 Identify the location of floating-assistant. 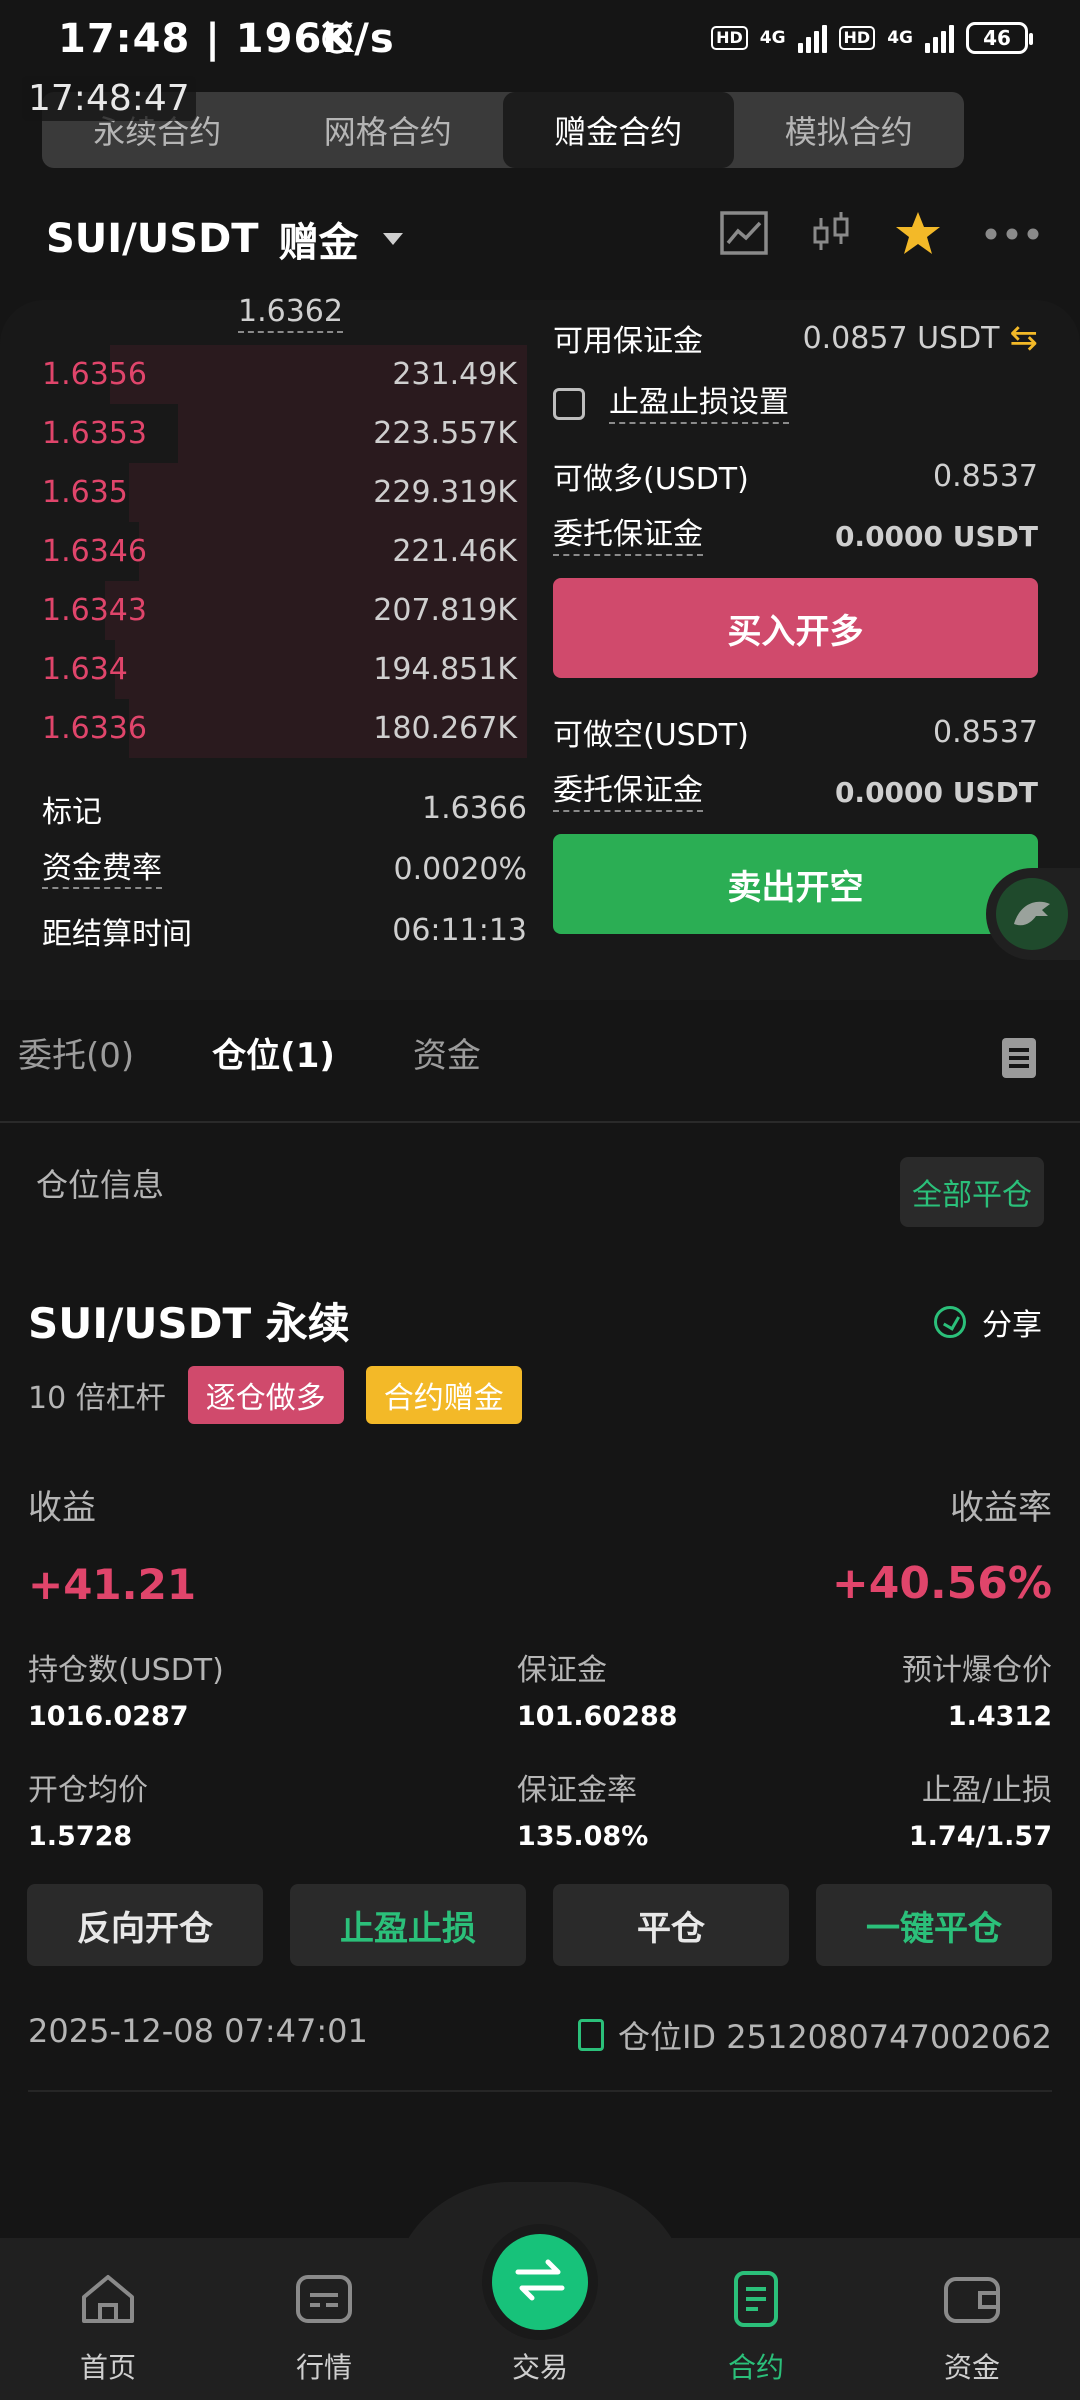
(1033, 914).